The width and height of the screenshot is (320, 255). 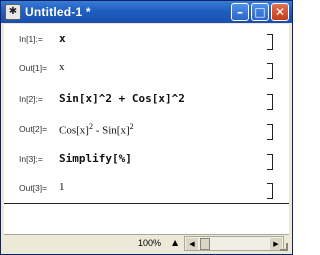 What do you see at coordinates (276, 244) in the screenshot?
I see `right-arrow-icon: ▶` at bounding box center [276, 244].